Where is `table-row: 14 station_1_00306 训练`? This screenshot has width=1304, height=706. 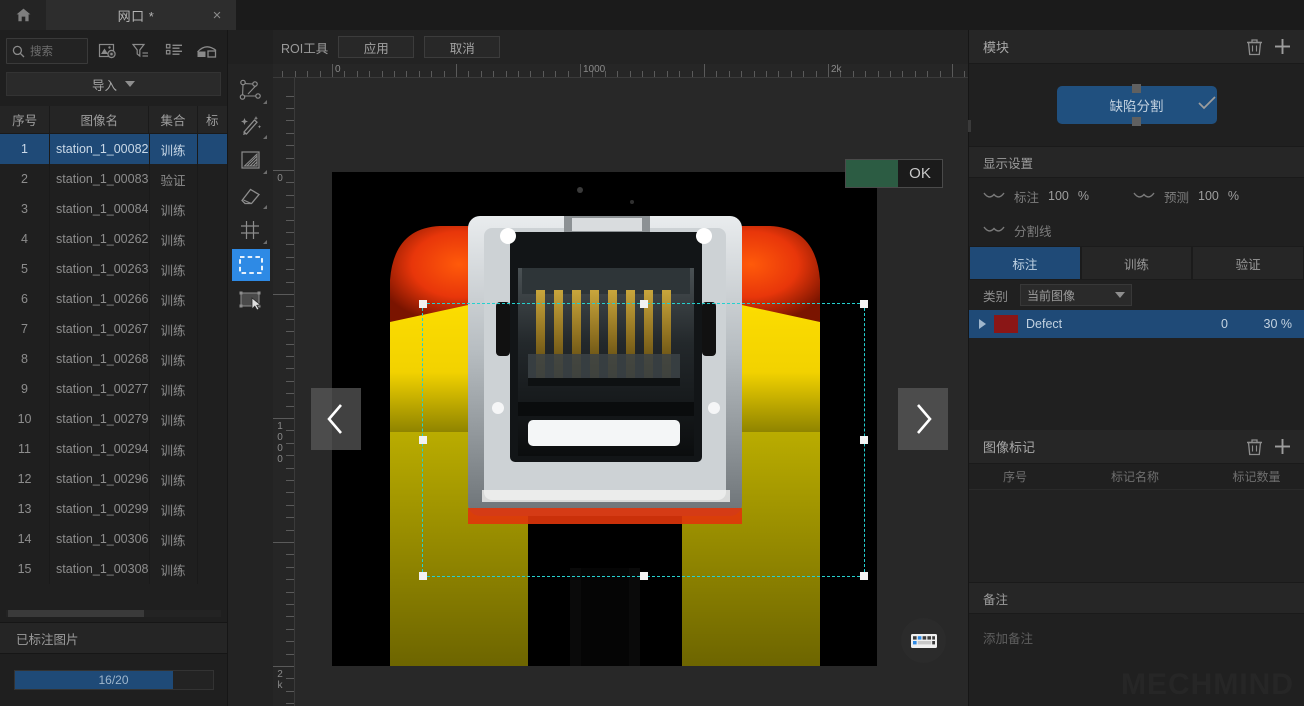 table-row: 14 station_1_00306 训练 is located at coordinates (113, 539).